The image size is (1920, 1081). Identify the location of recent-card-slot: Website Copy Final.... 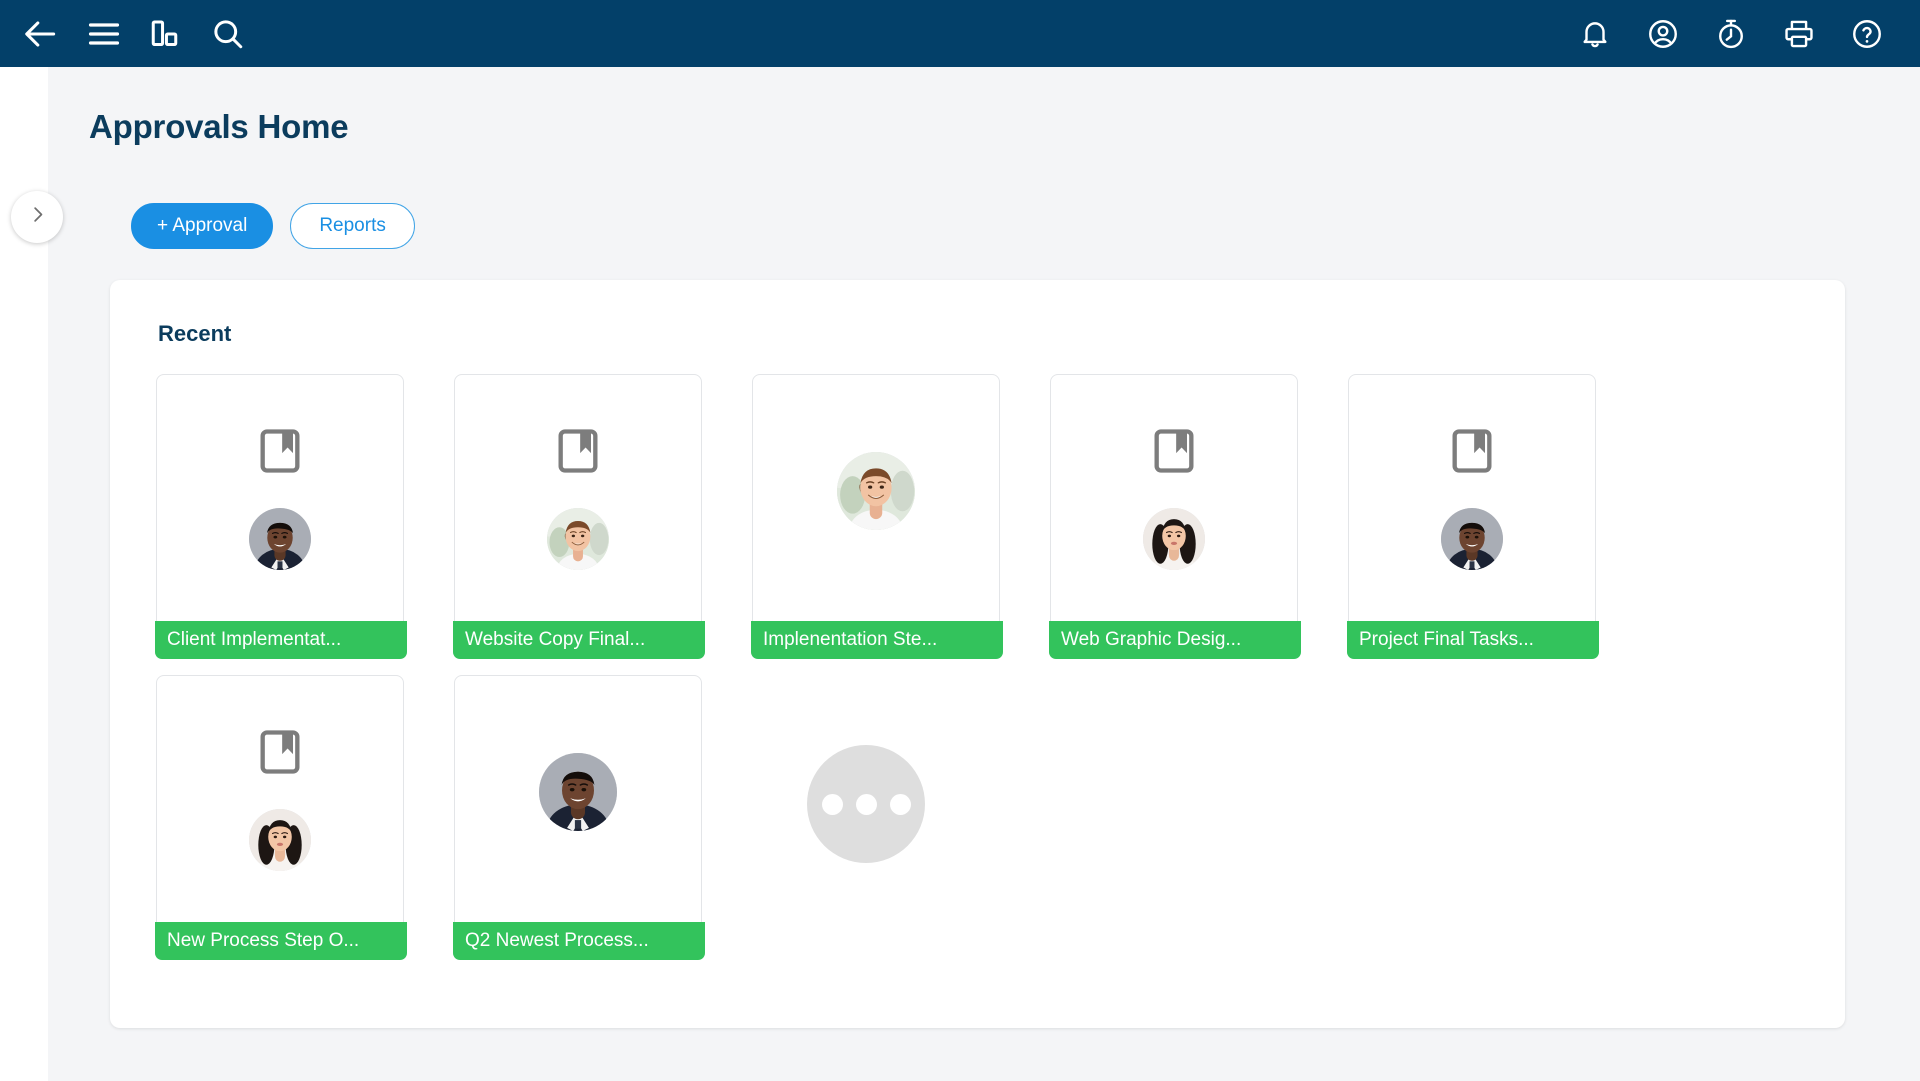
(602, 516).